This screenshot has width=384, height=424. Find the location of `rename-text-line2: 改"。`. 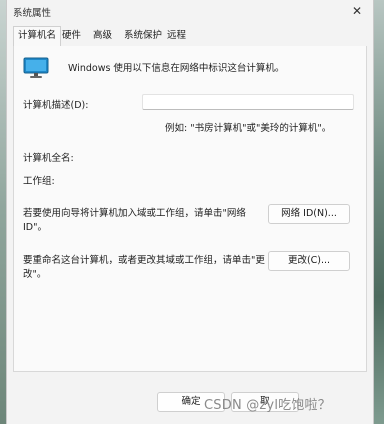

rename-text-line2: 改"。 is located at coordinates (35, 274).